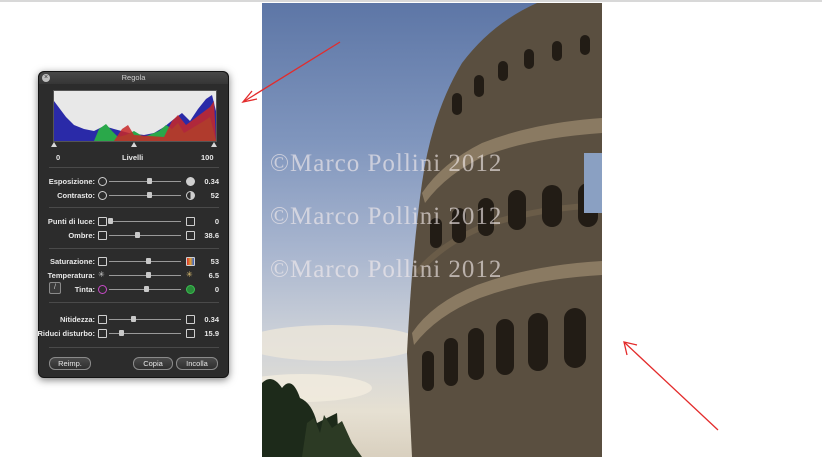  Describe the element at coordinates (190, 333) in the screenshot. I see `noise-high-icon` at that location.